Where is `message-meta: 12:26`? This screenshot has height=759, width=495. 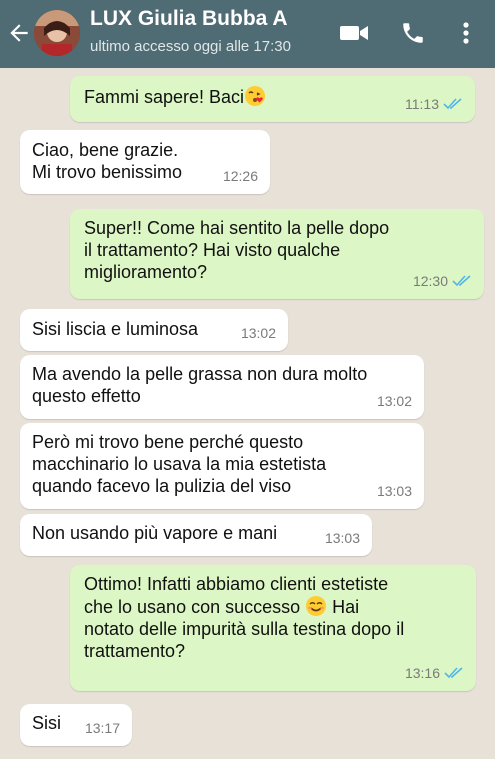
message-meta: 12:26 is located at coordinates (240, 176).